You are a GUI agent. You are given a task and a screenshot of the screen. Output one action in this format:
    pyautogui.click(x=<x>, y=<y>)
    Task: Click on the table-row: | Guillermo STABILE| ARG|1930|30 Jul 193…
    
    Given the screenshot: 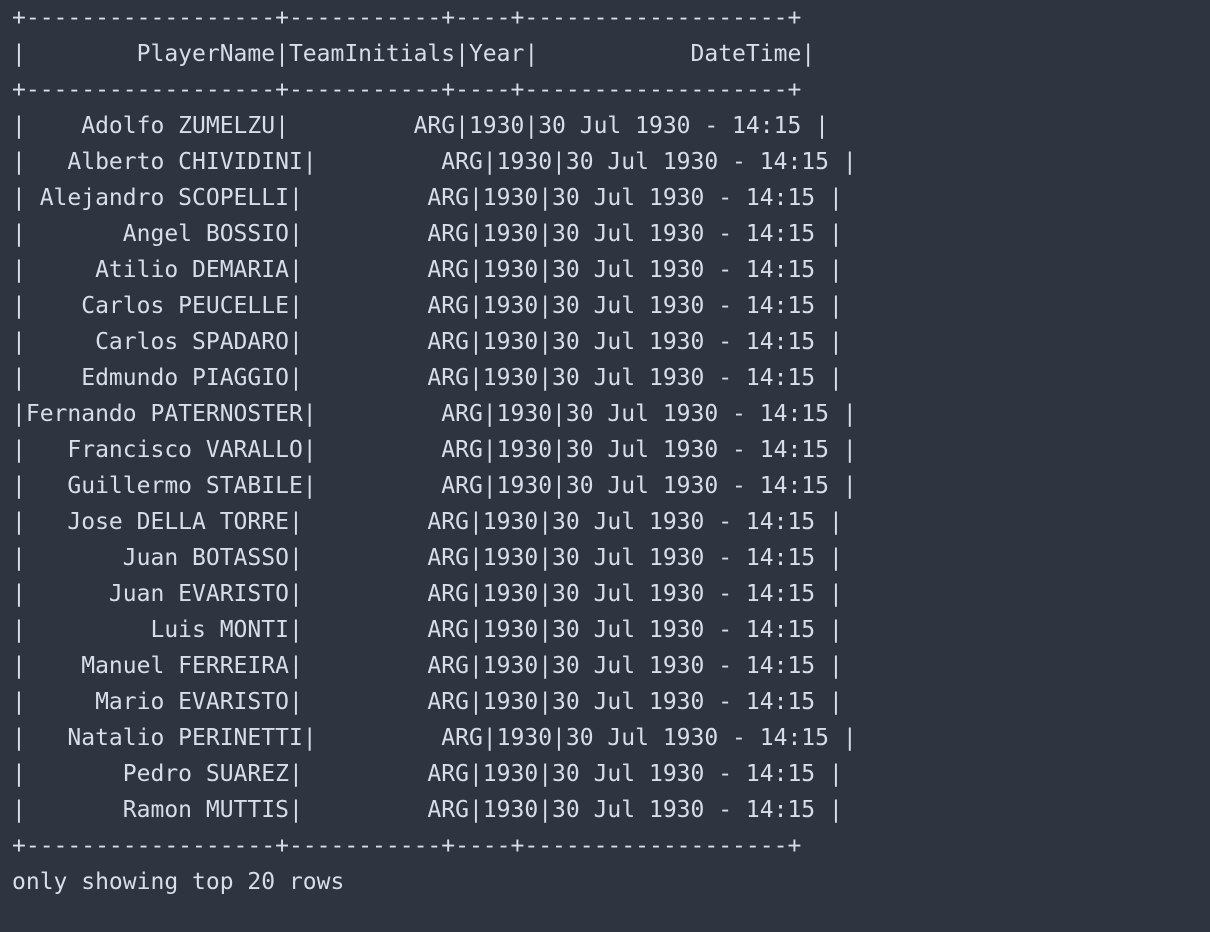 What is the action you would take?
    pyautogui.click(x=434, y=486)
    